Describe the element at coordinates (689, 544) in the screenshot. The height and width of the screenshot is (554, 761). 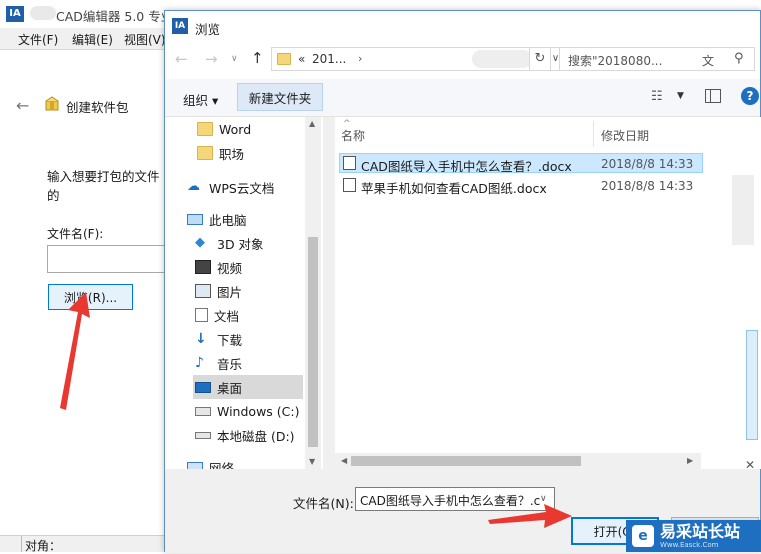
I see `watermark-sub: Www.Easck.Com` at that location.